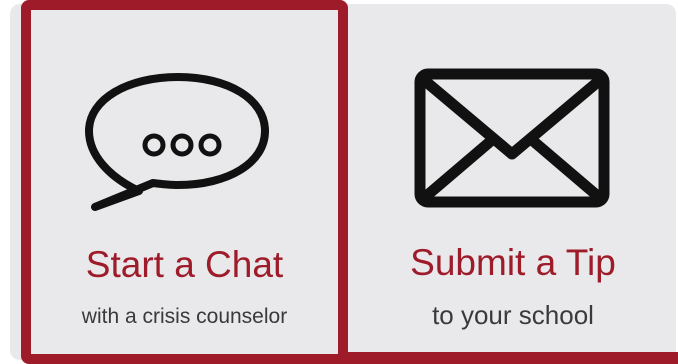 This screenshot has height=364, width=678. I want to click on option-subtitle: to your school, so click(513, 315).